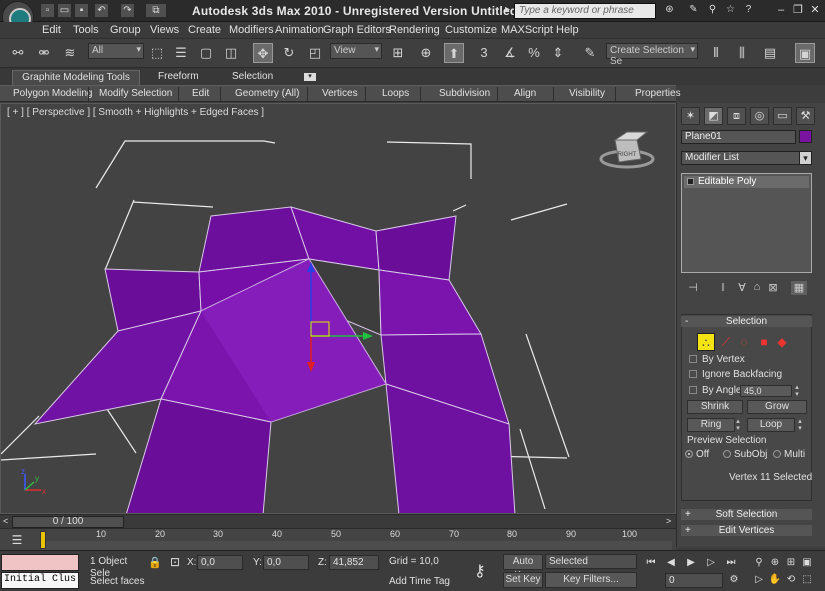 This screenshot has width=825, height=591. I want to click on next-frame-icon: ▷, so click(711, 563).